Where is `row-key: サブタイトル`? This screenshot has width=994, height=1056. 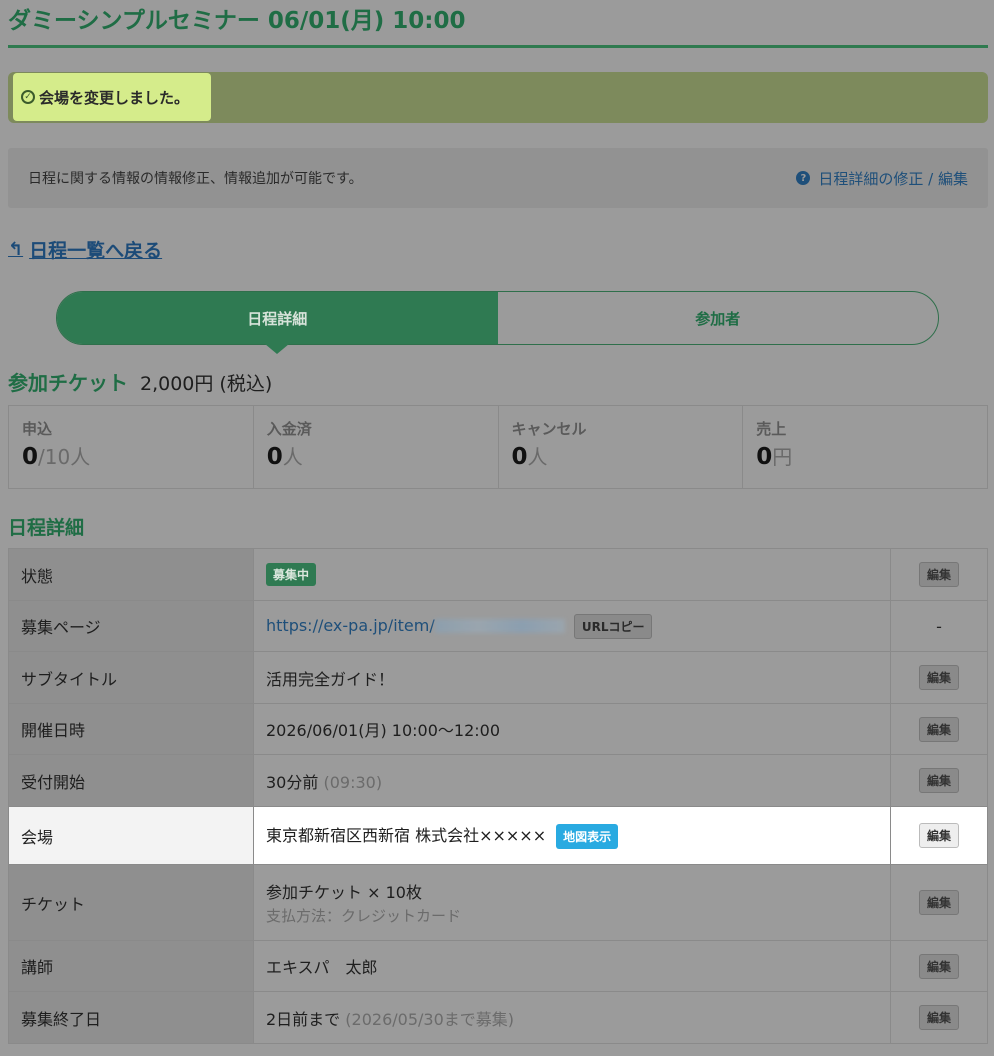 row-key: サブタイトル is located at coordinates (131, 677).